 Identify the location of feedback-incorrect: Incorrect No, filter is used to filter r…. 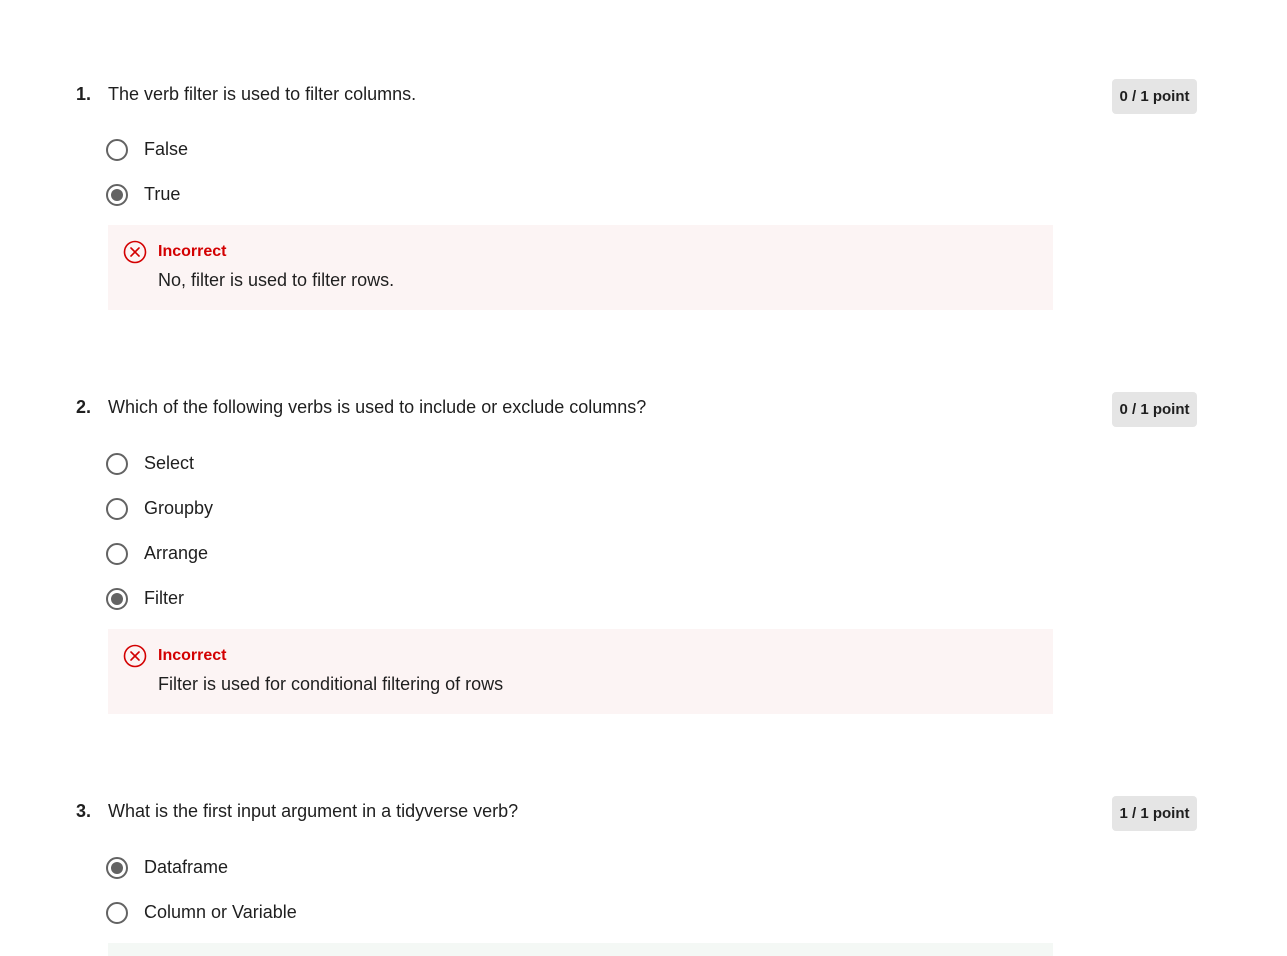
(580, 267).